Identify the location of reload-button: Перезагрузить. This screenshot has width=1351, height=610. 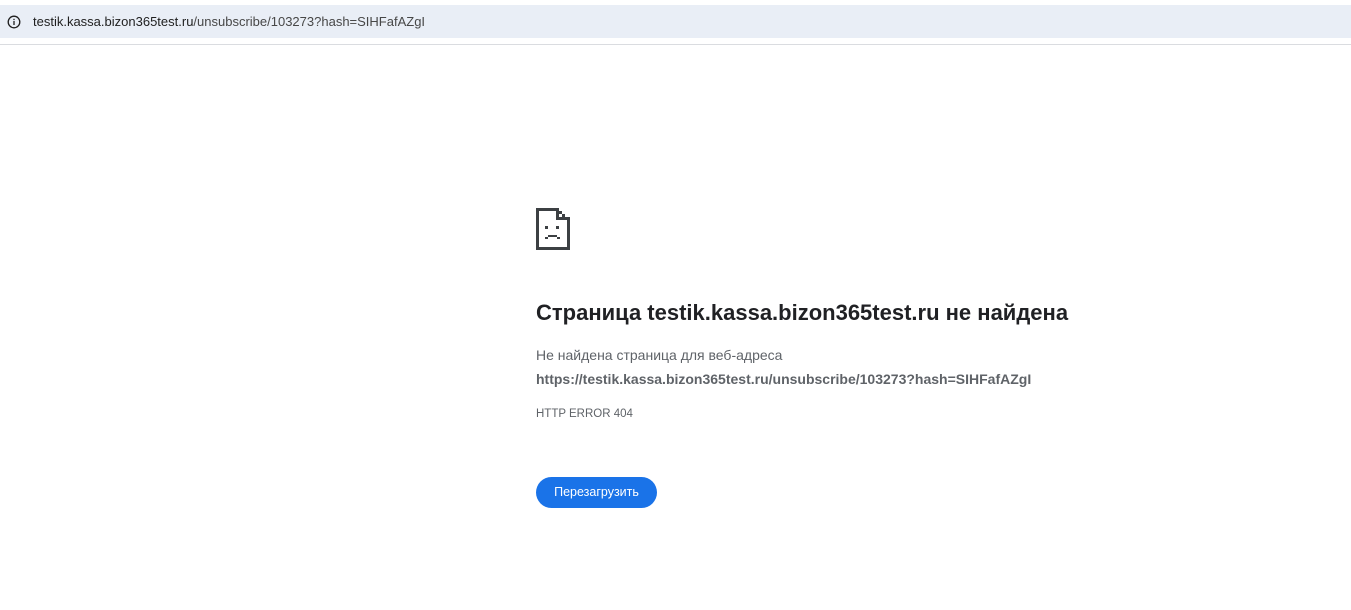
(596, 492).